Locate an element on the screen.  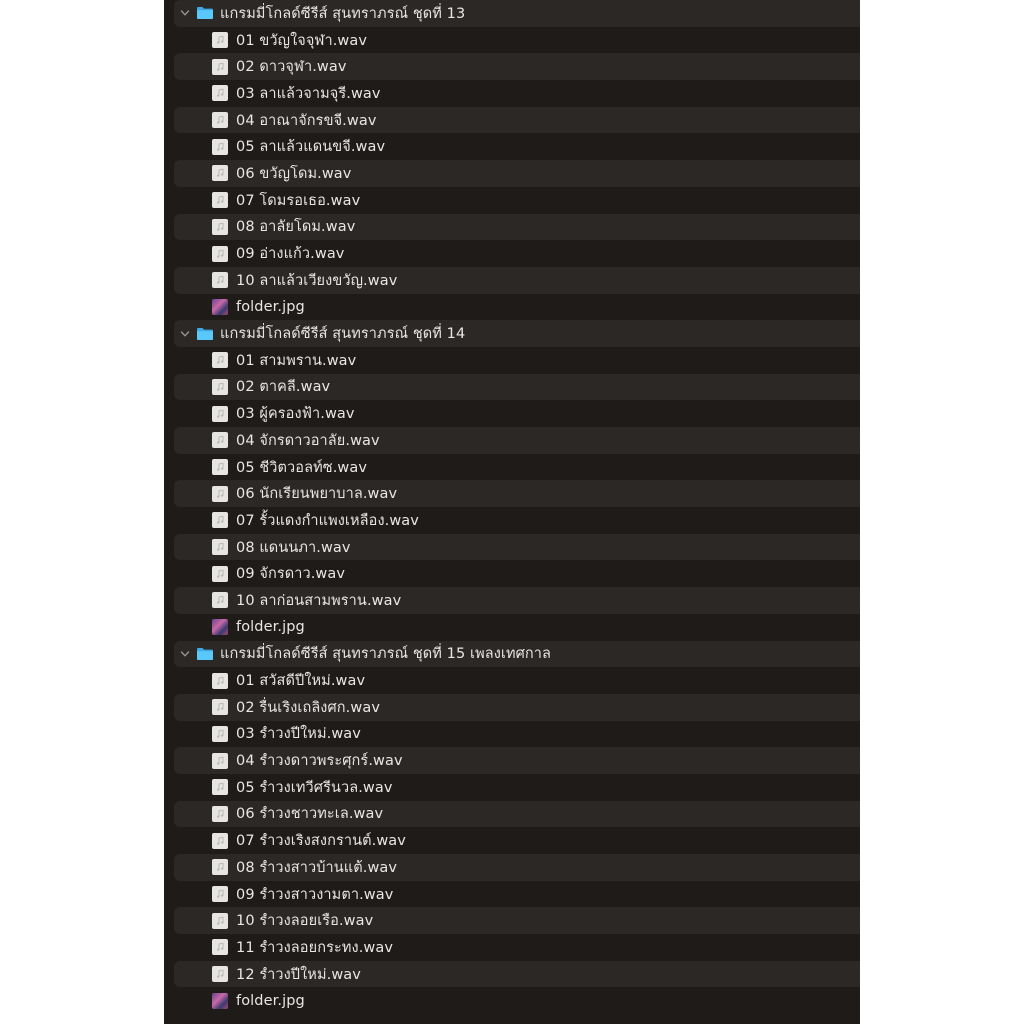
file-name: 08 รำวงสาวบ้านแต้.wav is located at coordinates (317, 867).